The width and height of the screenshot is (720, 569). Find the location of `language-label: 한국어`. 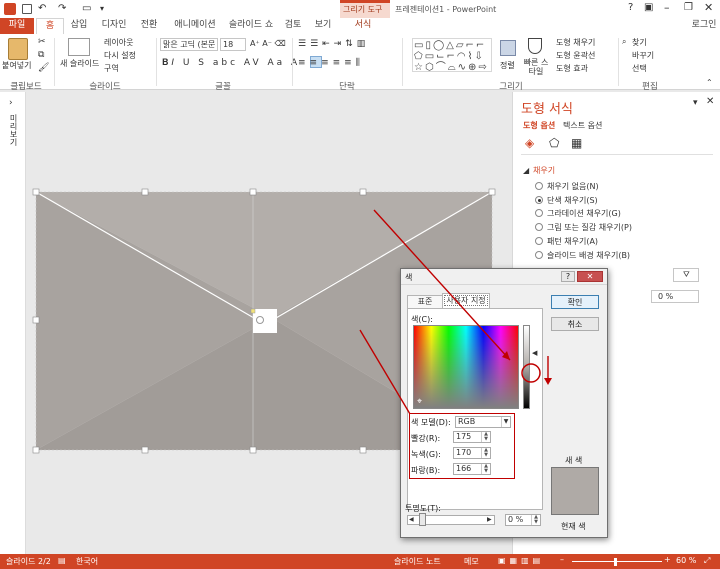

language-label: 한국어 is located at coordinates (87, 561).